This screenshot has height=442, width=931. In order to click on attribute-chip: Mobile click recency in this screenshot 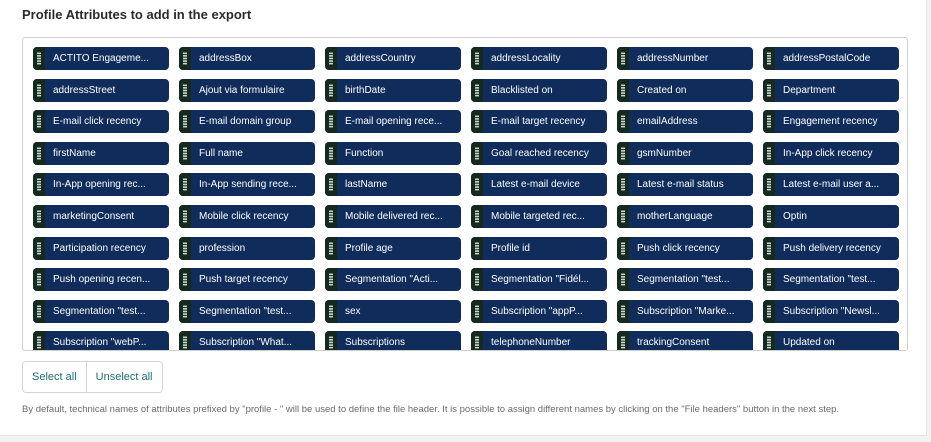, I will do `click(247, 216)`.